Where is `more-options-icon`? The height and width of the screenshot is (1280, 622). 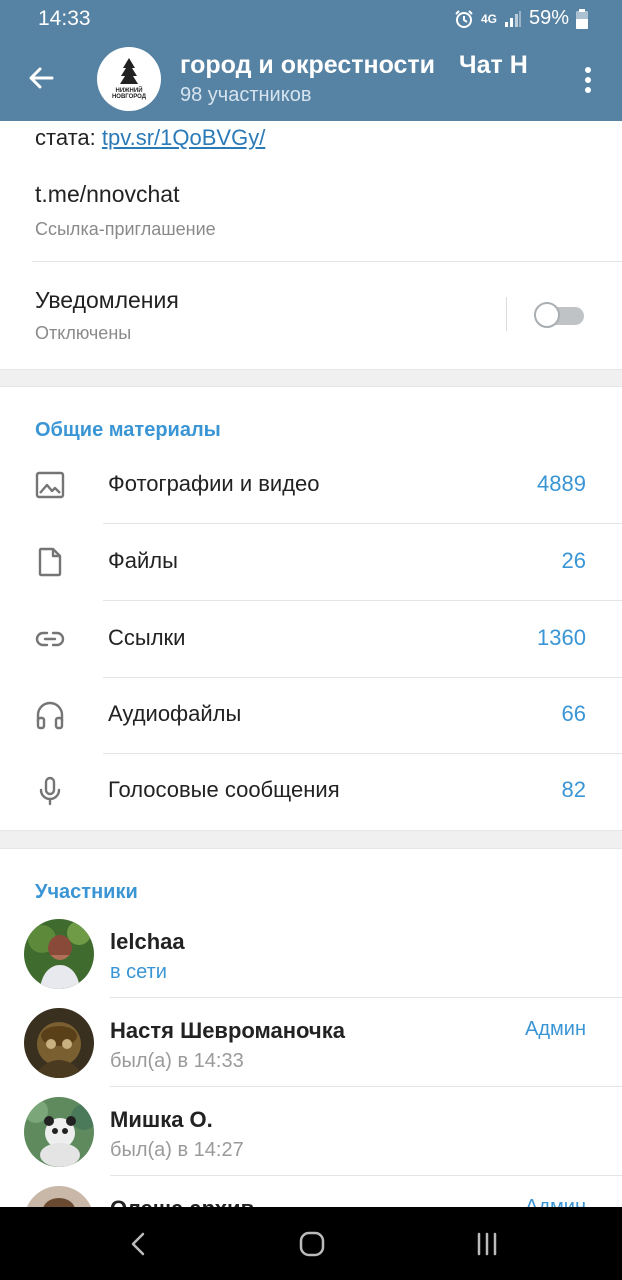 more-options-icon is located at coordinates (588, 80).